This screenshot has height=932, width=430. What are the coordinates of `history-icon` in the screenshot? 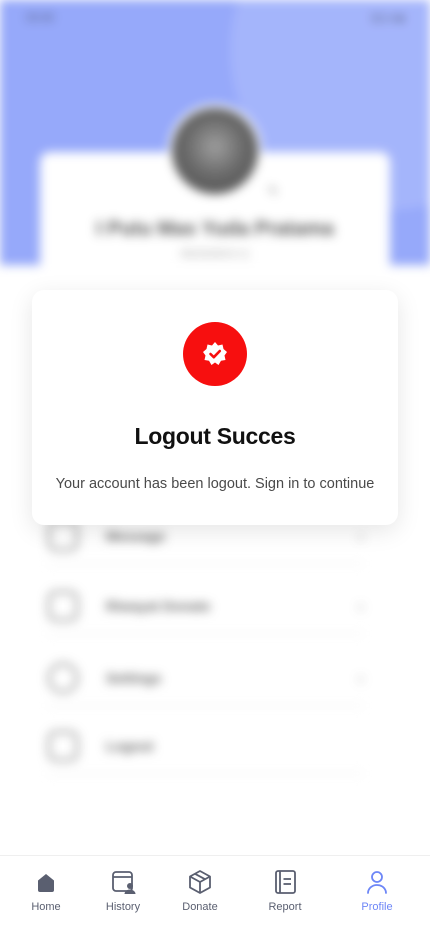 It's located at (124, 882).